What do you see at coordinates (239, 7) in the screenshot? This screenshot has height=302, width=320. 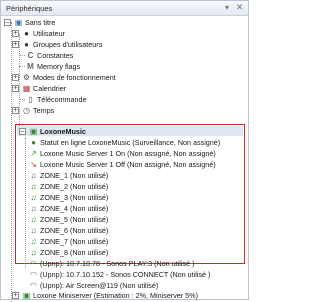 I see `close-icon: ✕` at bounding box center [239, 7].